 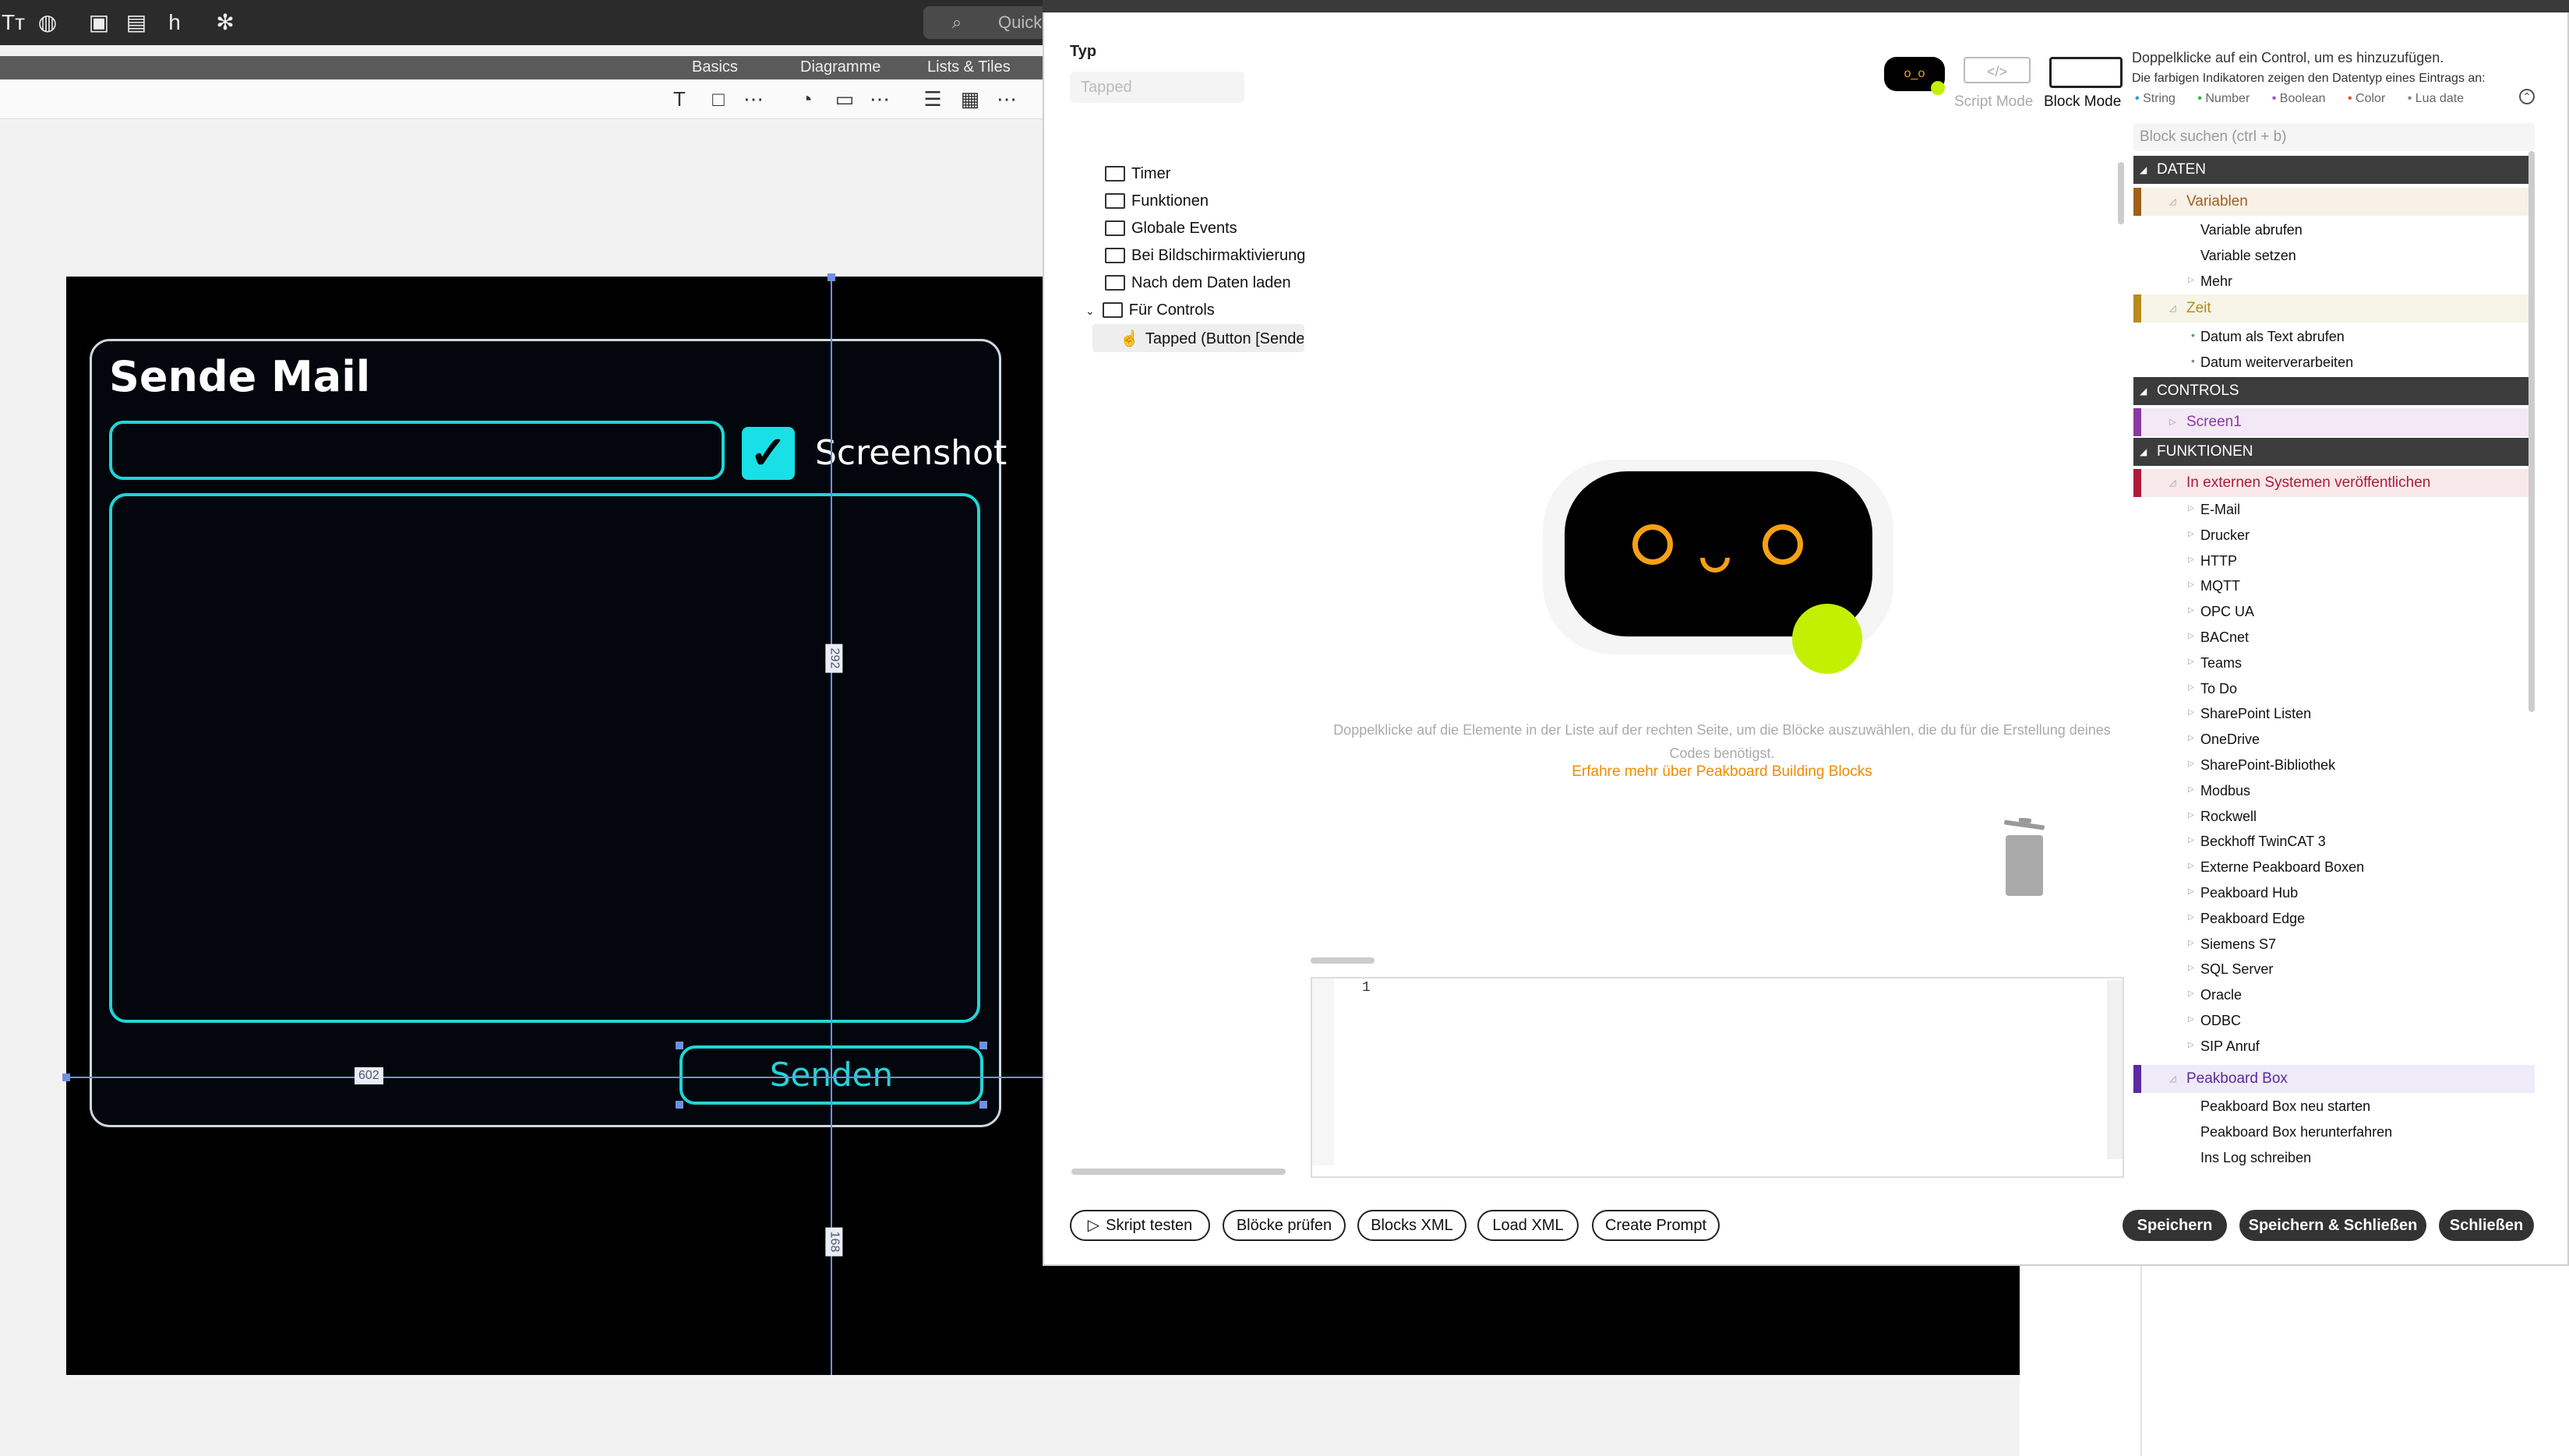 What do you see at coordinates (2486, 1225) in the screenshot?
I see `close-button: Schließen` at bounding box center [2486, 1225].